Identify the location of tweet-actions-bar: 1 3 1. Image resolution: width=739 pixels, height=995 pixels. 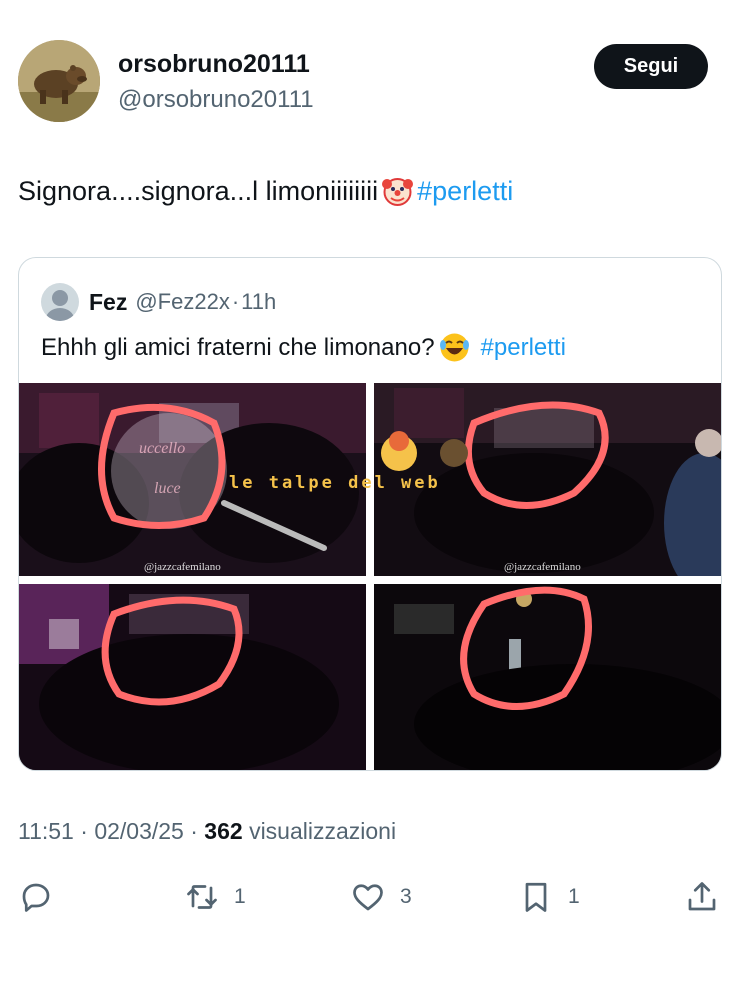
(369, 897).